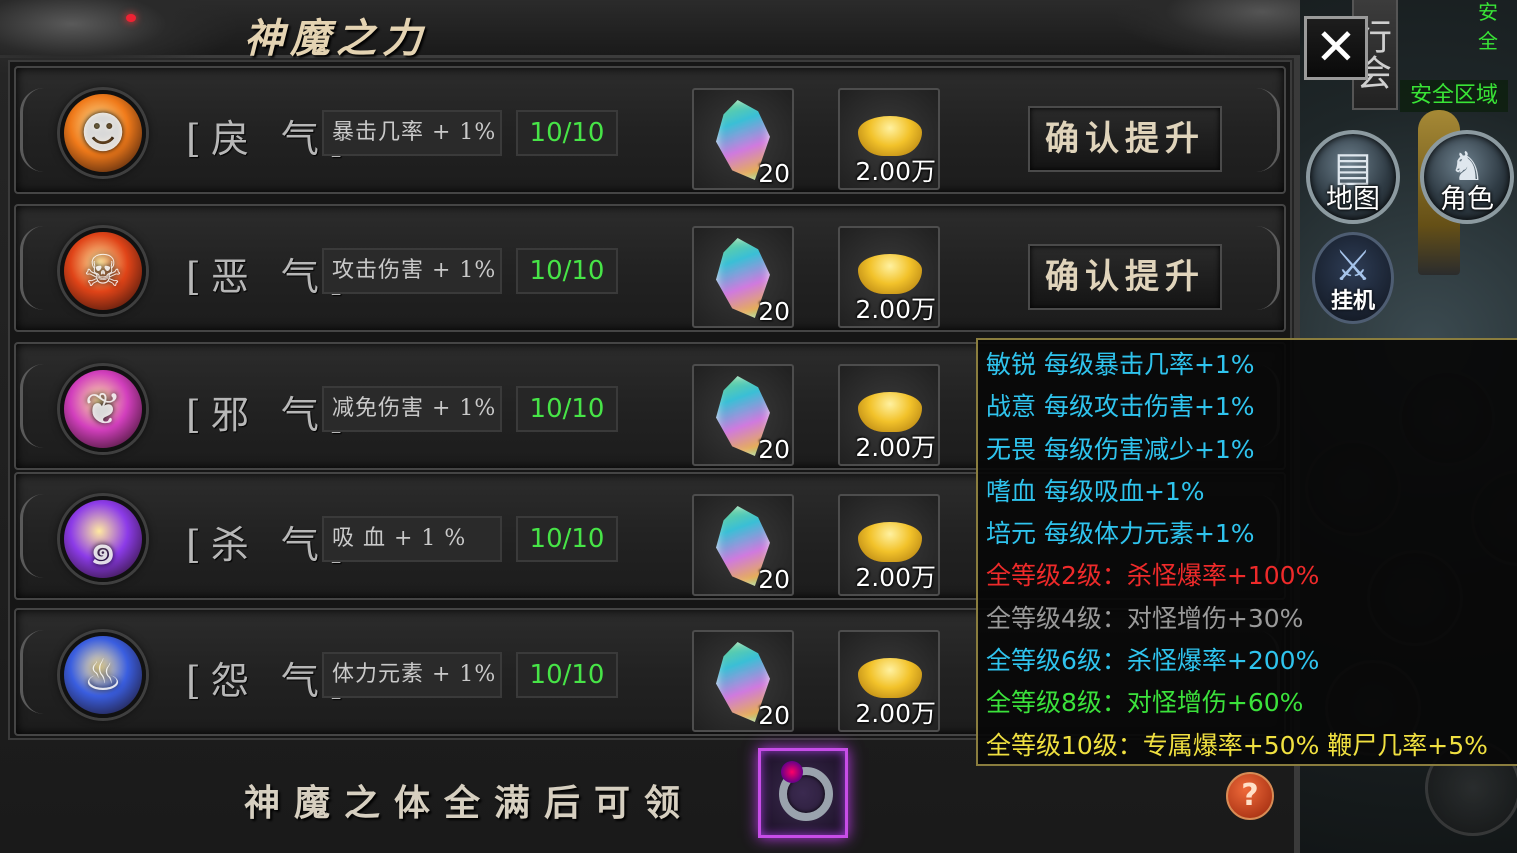 The image size is (1517, 853). I want to click on attribute-row: ☻ [戾 气] 暴击几率 + 1% 10/10 20 2.00万 确认提升, so click(650, 130).